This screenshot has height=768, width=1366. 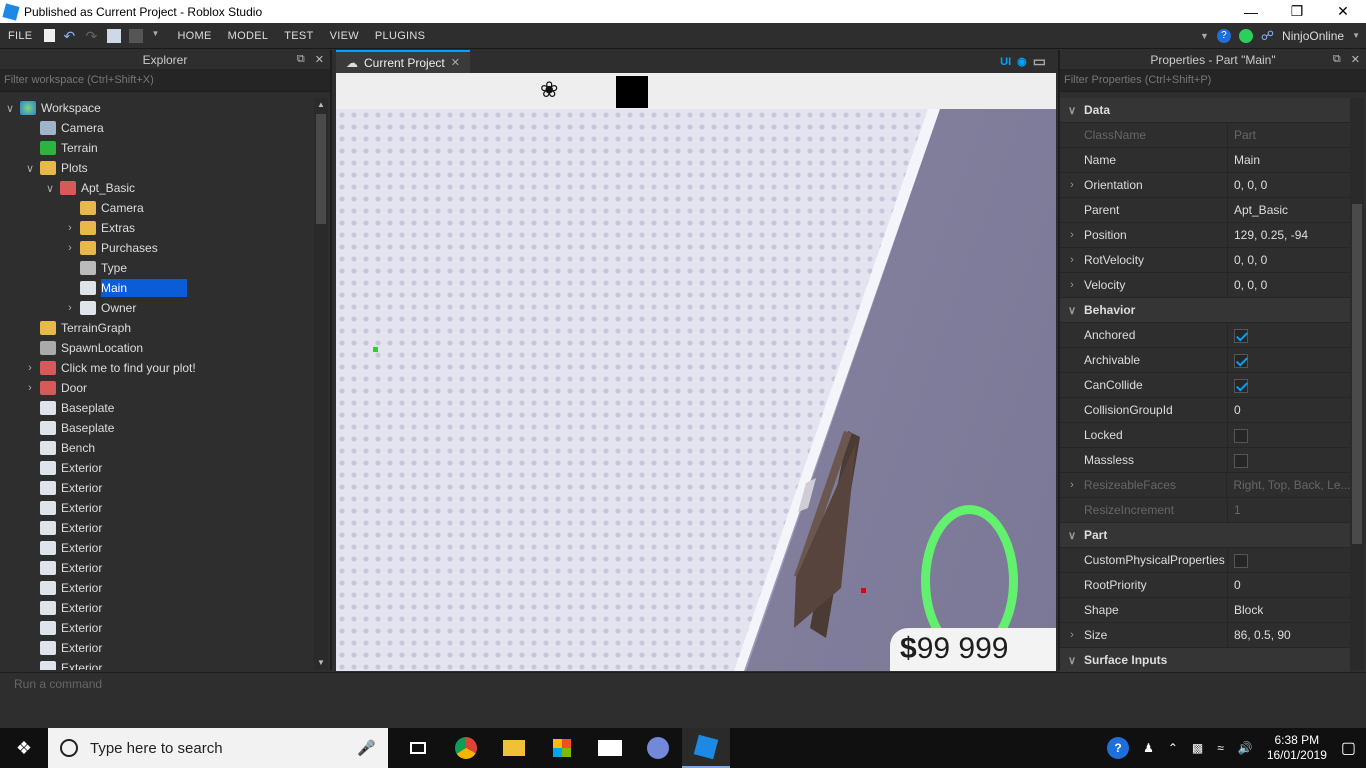 What do you see at coordinates (403, 61) in the screenshot?
I see `tab-current-project: ☁ Current Project ✕` at bounding box center [403, 61].